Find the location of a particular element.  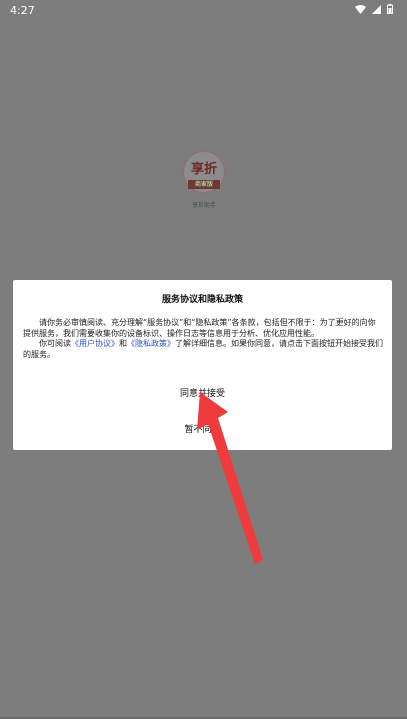

dialog-title: 服务协议和隐私政策 is located at coordinates (202, 300).